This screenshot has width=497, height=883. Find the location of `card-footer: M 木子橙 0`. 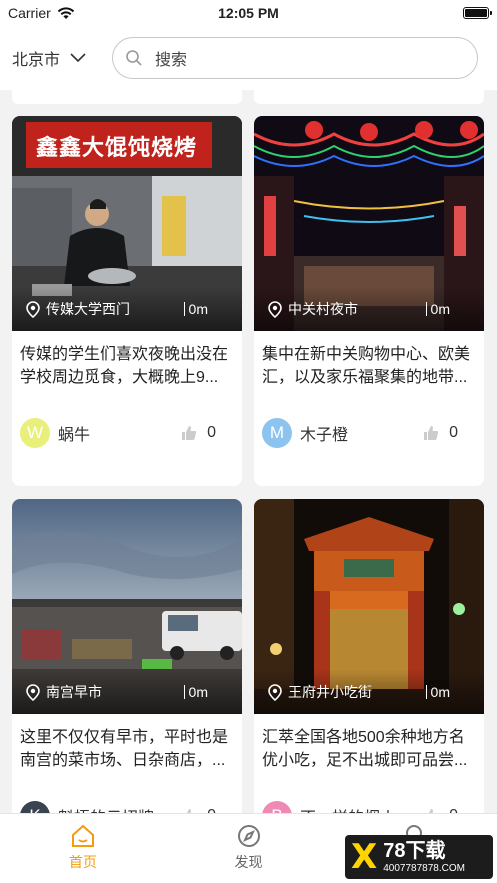

card-footer: M 木子橙 0 is located at coordinates (369, 433).